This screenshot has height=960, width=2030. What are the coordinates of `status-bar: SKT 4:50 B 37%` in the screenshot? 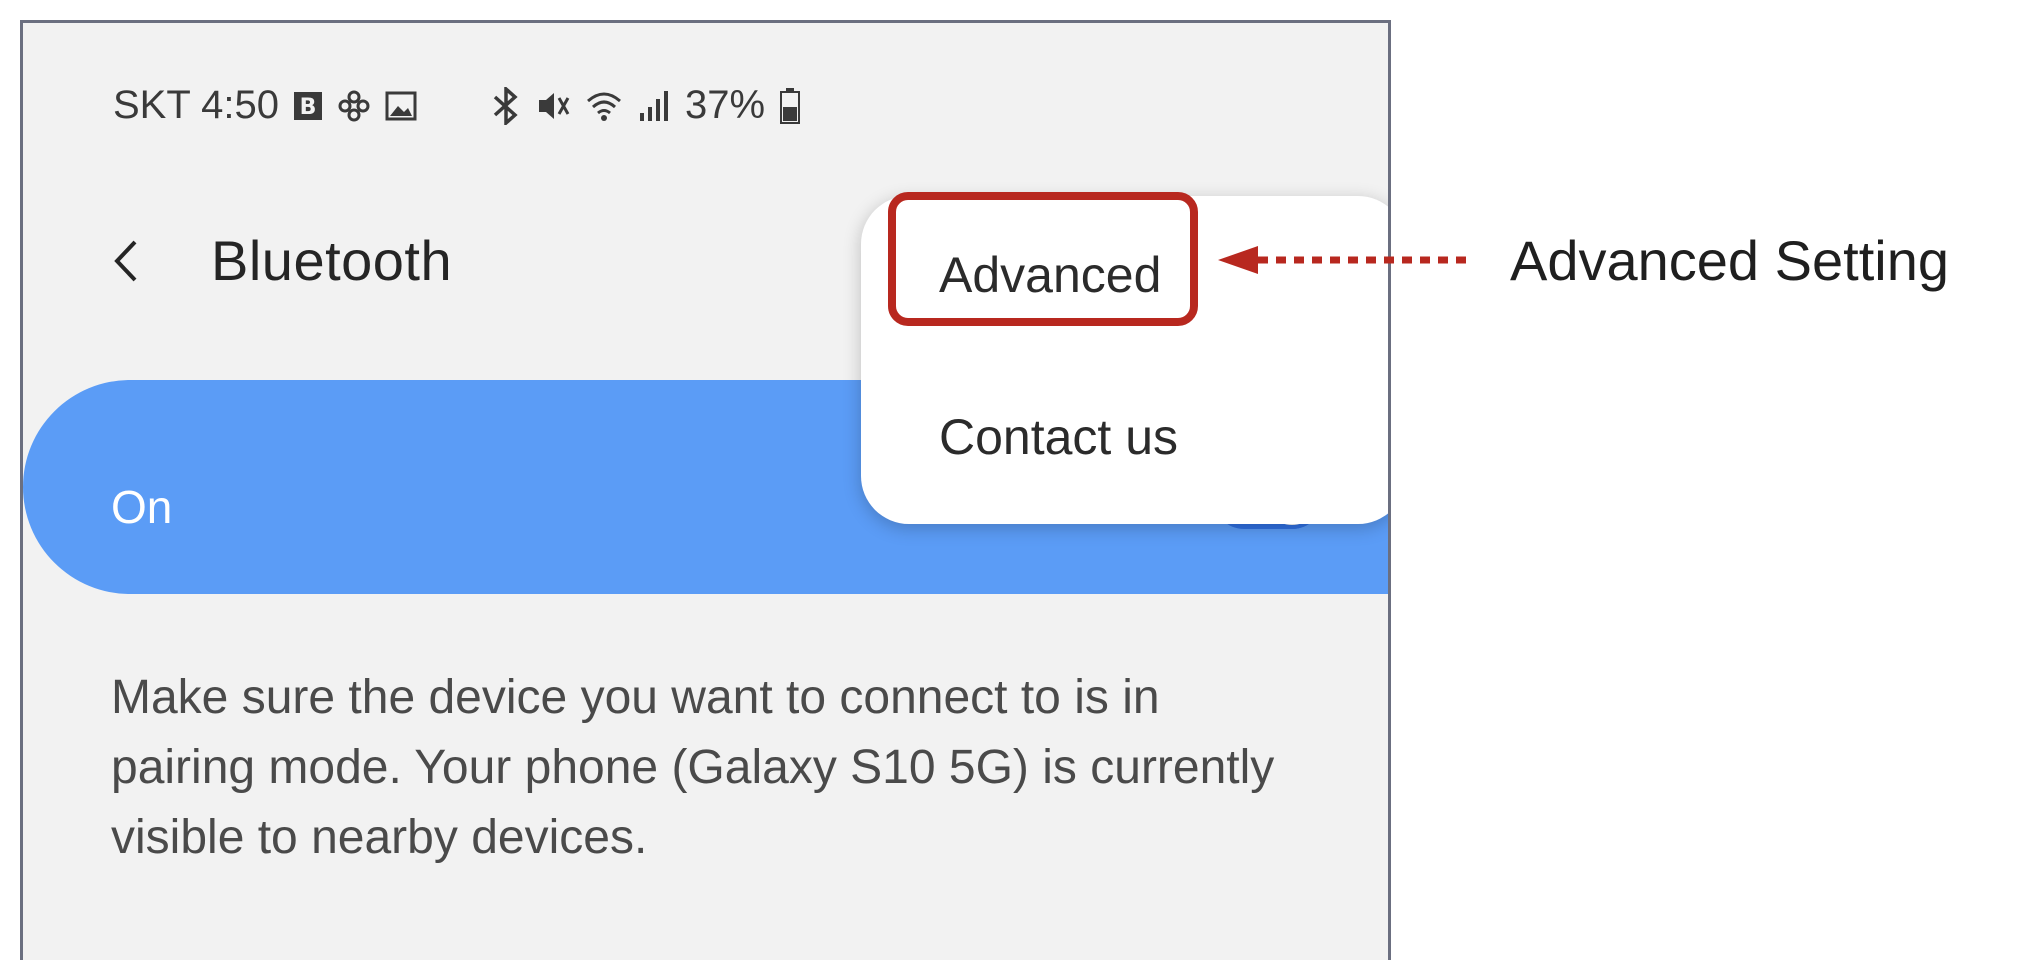 It's located at (457, 105).